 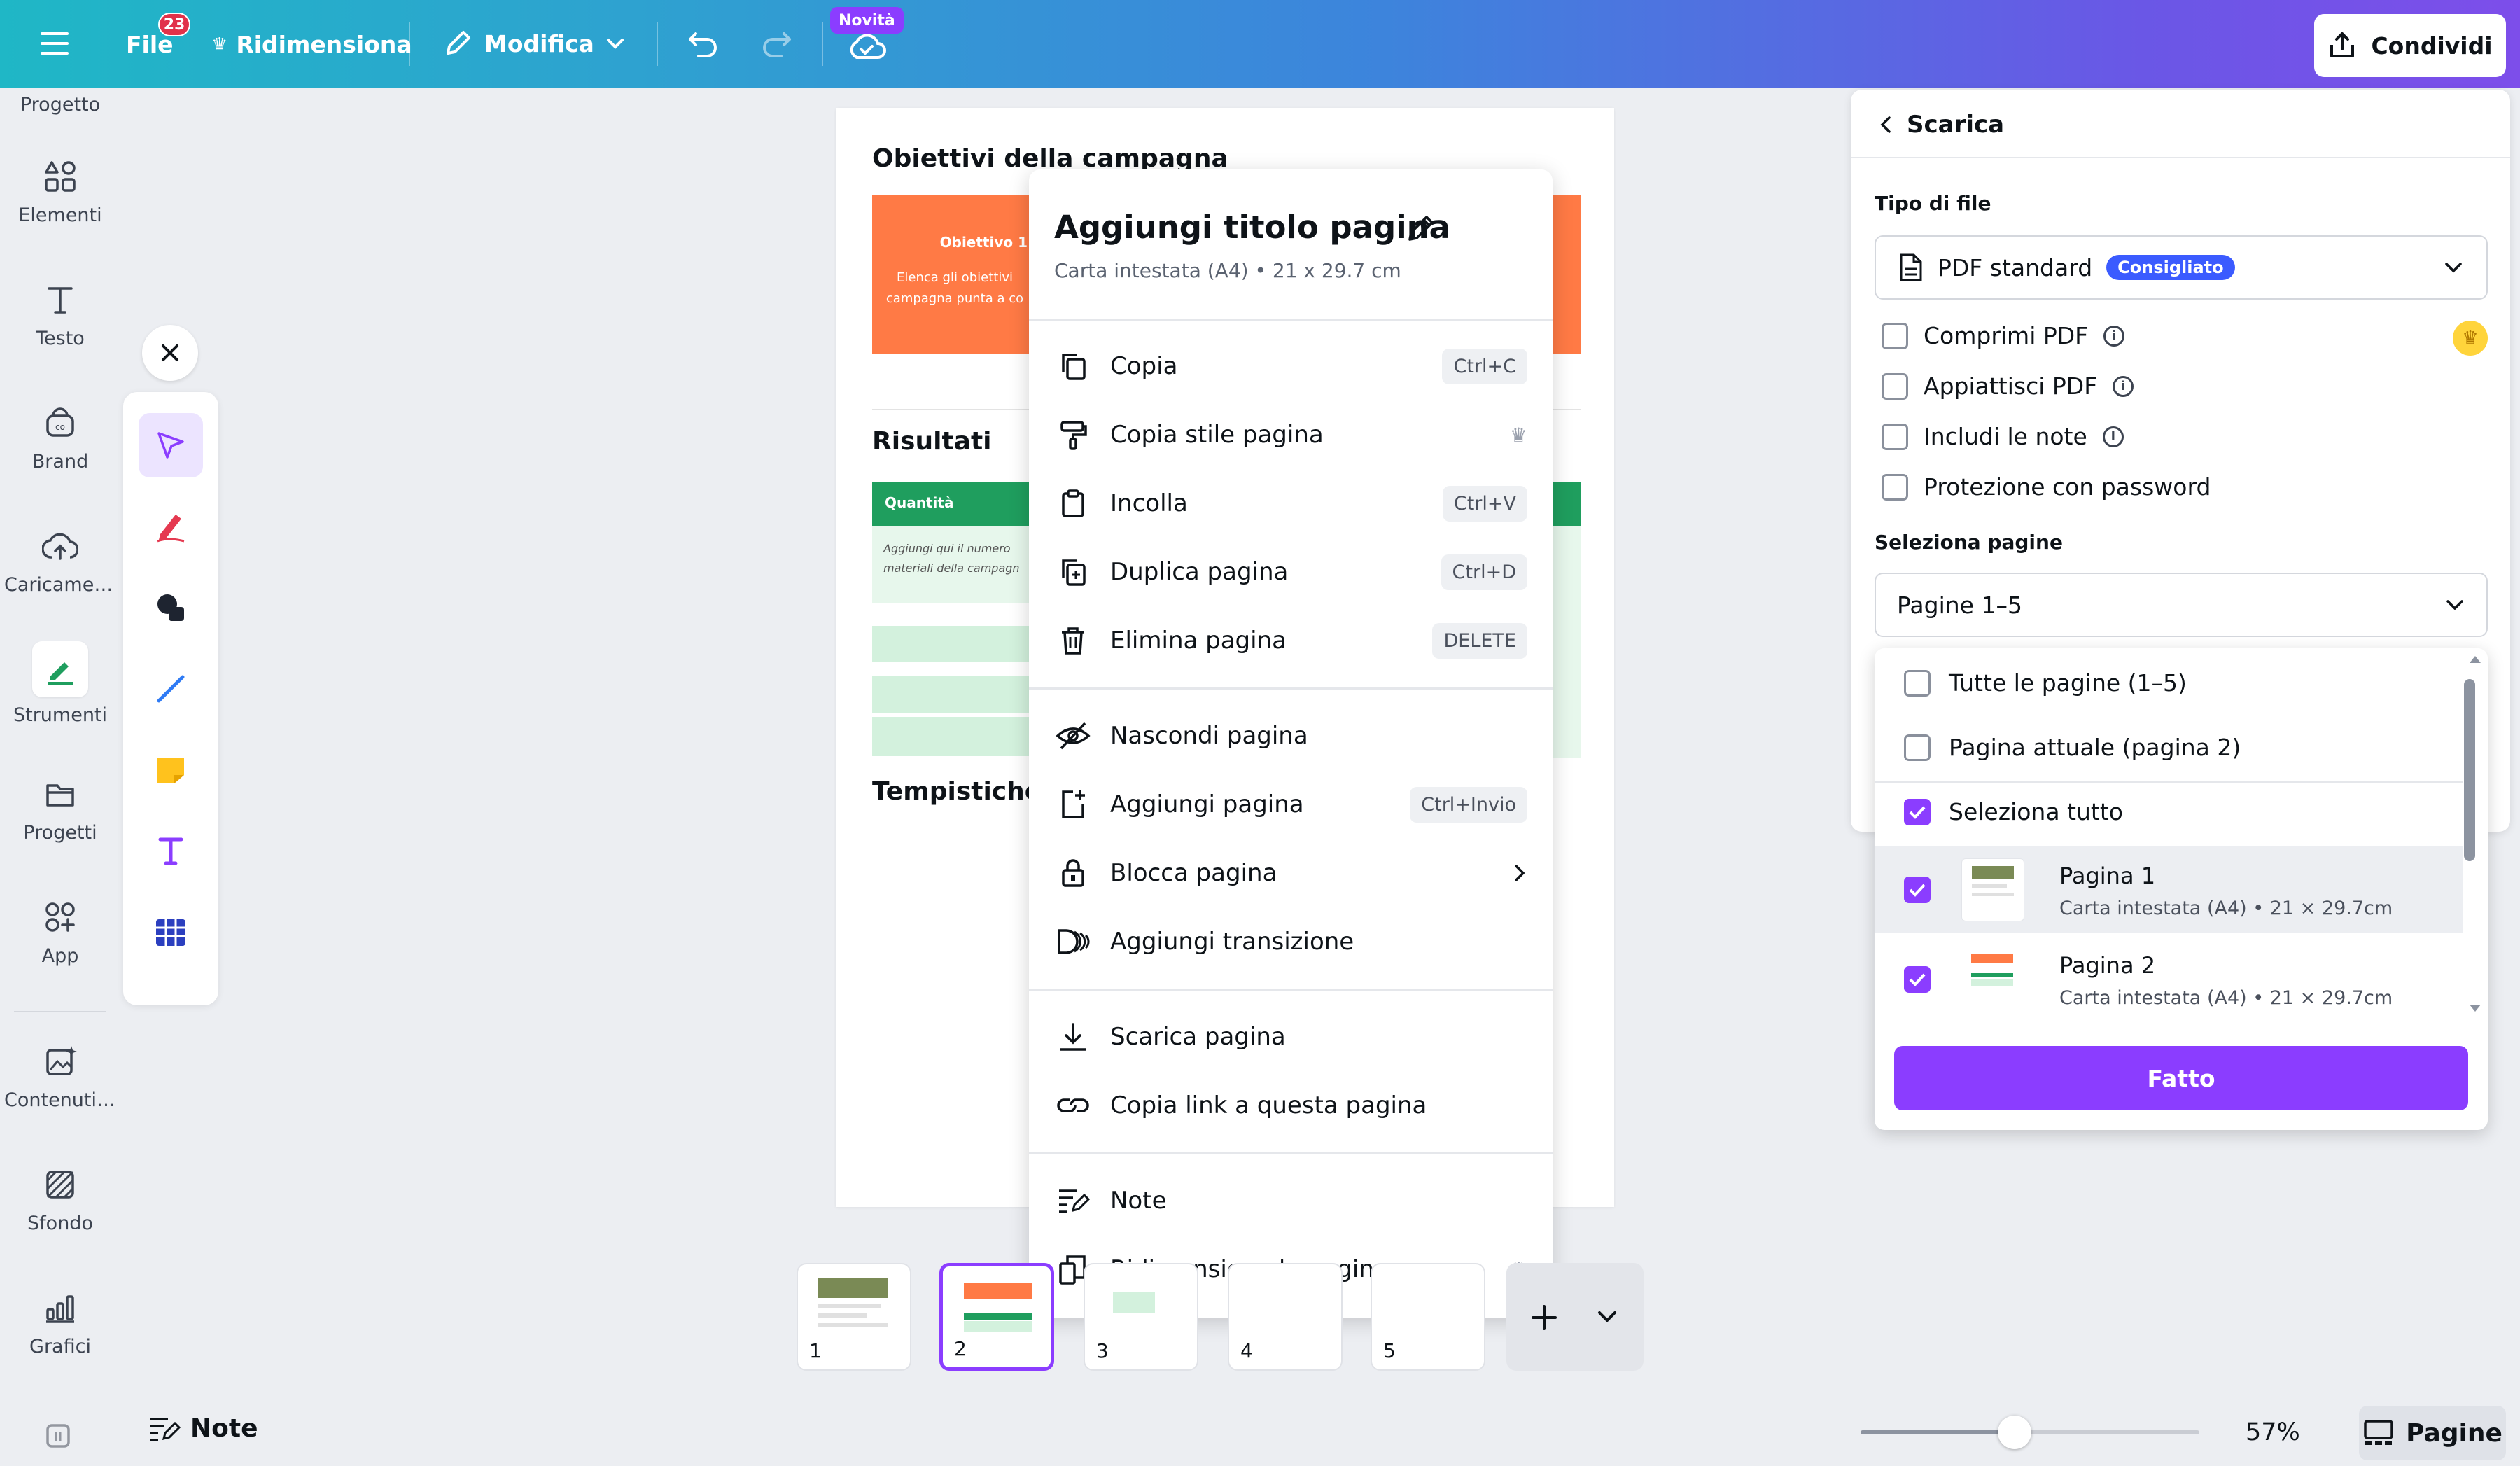 I want to click on toolbar-divider, so click(x=822, y=44).